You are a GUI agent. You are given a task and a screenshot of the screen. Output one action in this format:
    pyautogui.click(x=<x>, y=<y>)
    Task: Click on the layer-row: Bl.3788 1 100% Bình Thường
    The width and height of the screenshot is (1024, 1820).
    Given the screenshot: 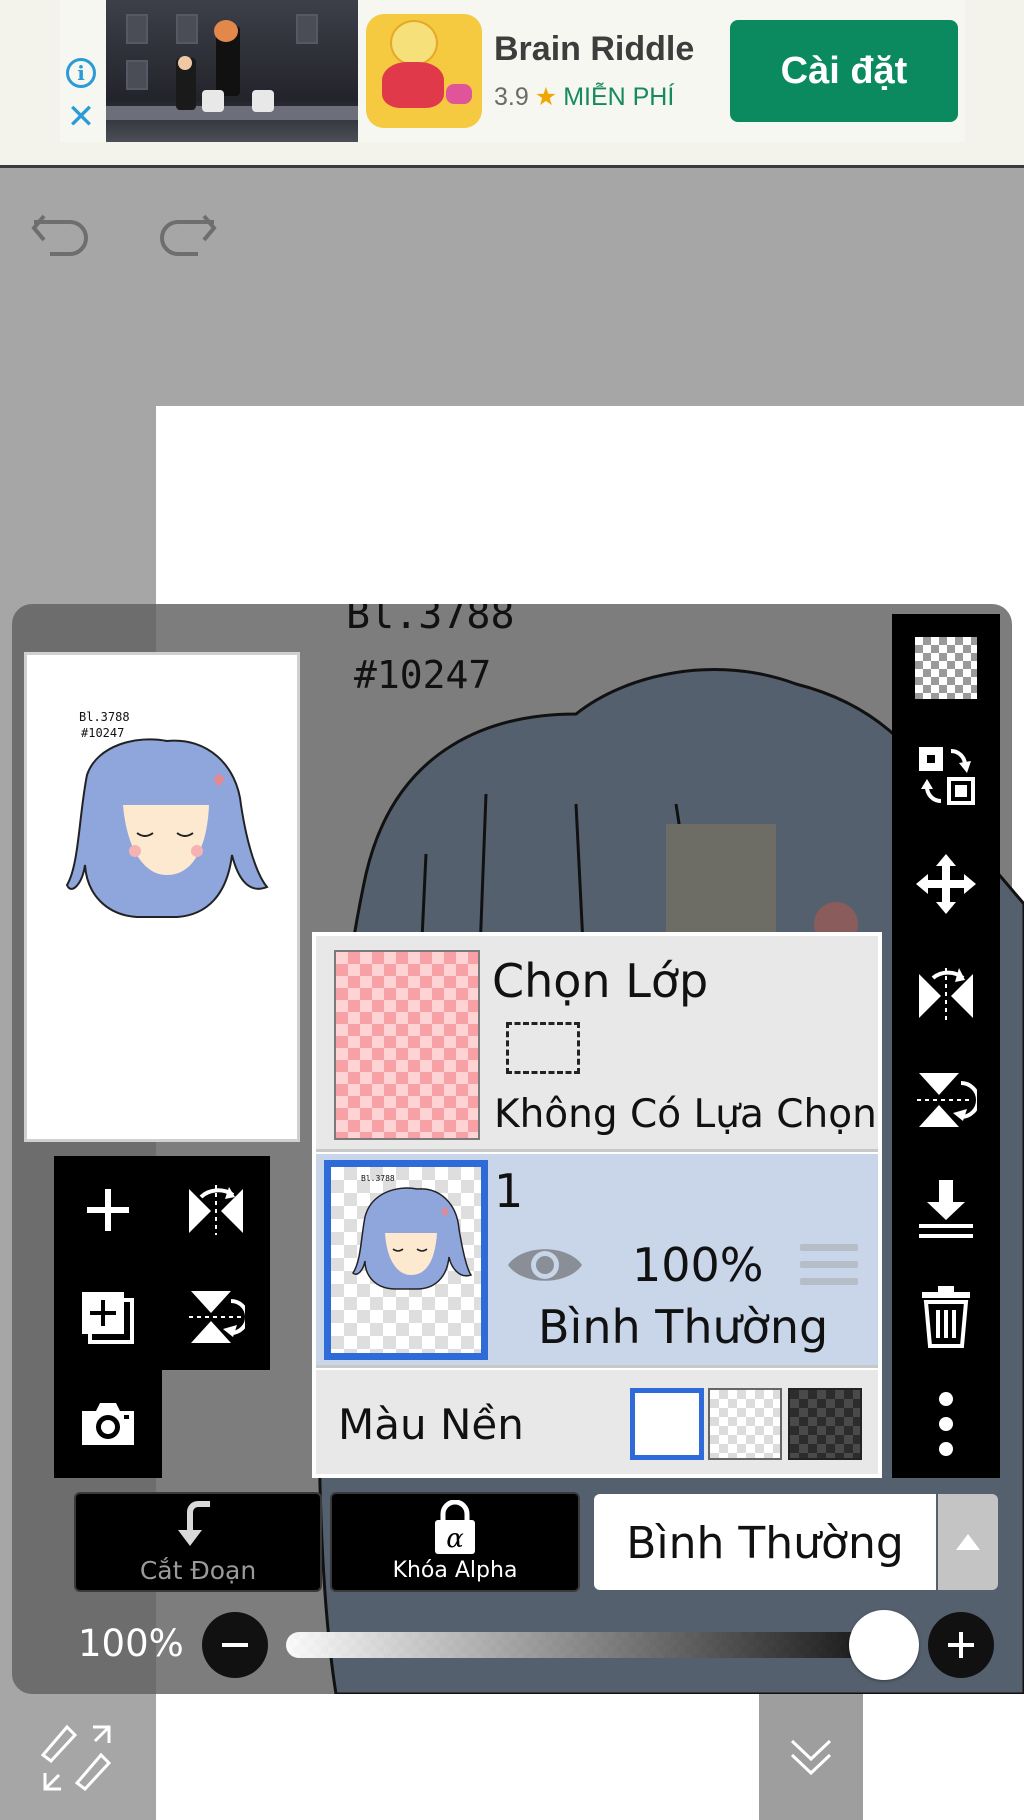 What is the action you would take?
    pyautogui.click(x=597, y=1261)
    